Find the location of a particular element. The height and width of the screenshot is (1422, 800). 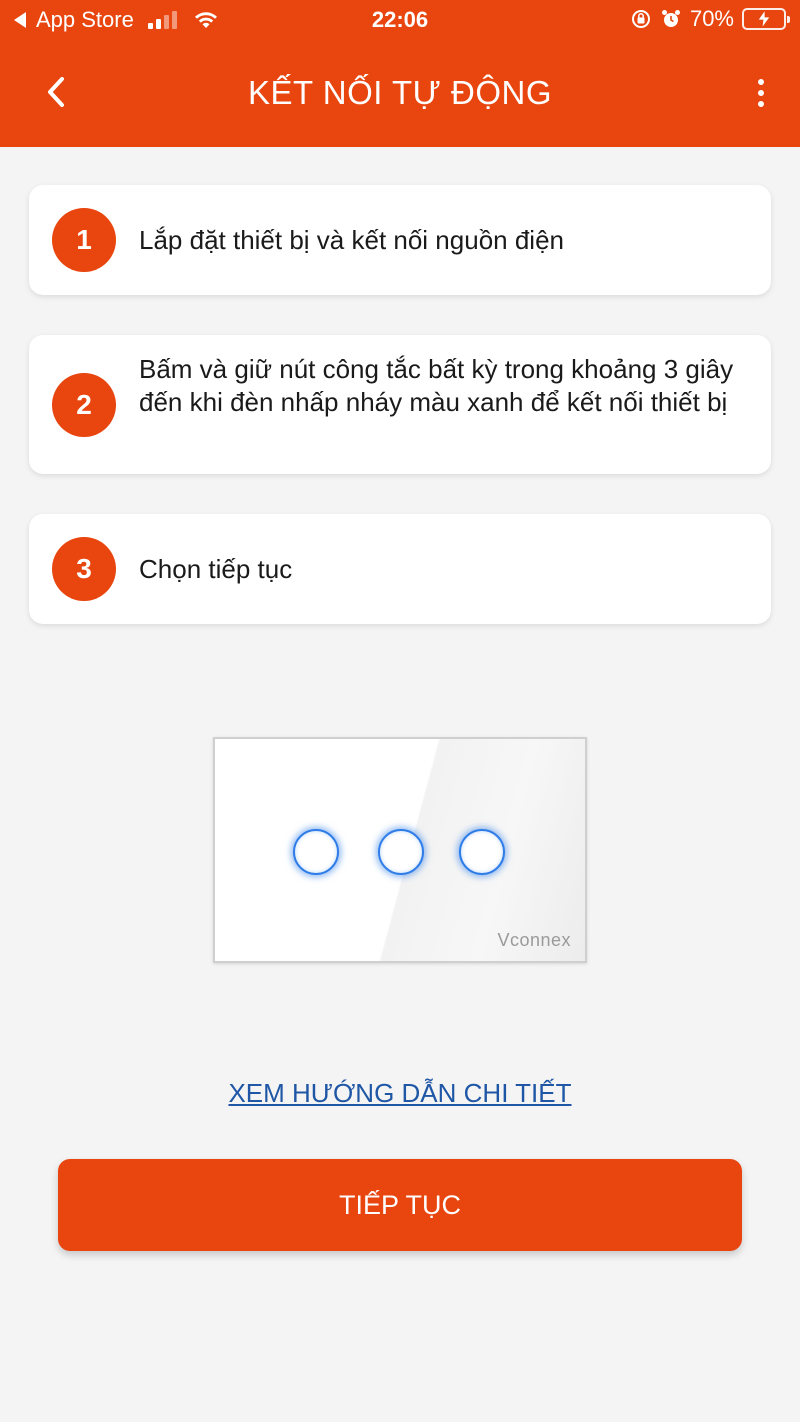

step-number: 1 is located at coordinates (84, 240).